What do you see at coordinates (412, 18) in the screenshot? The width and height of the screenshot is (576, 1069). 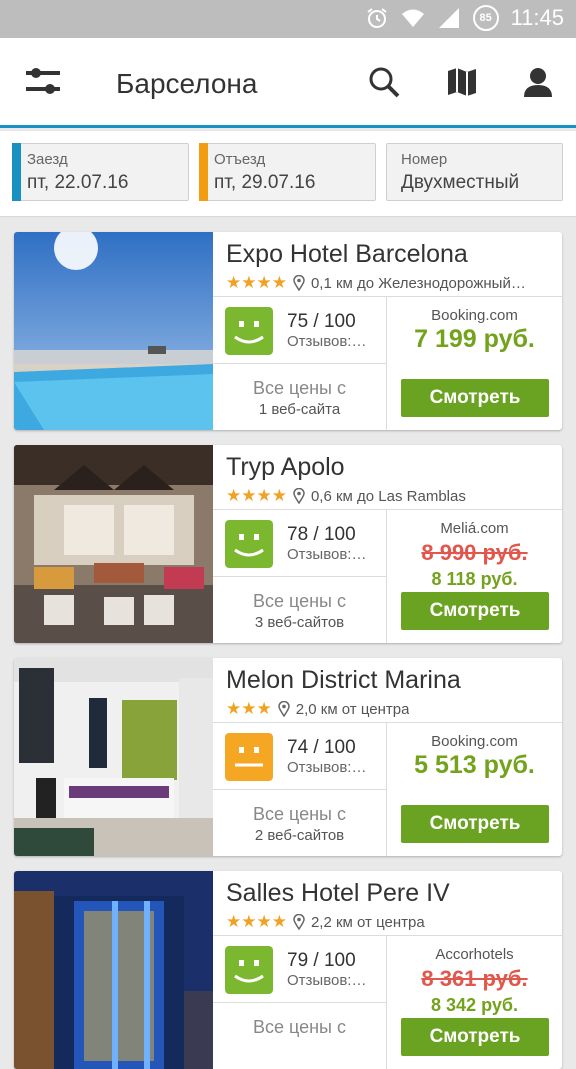 I see `wifi-icon` at bounding box center [412, 18].